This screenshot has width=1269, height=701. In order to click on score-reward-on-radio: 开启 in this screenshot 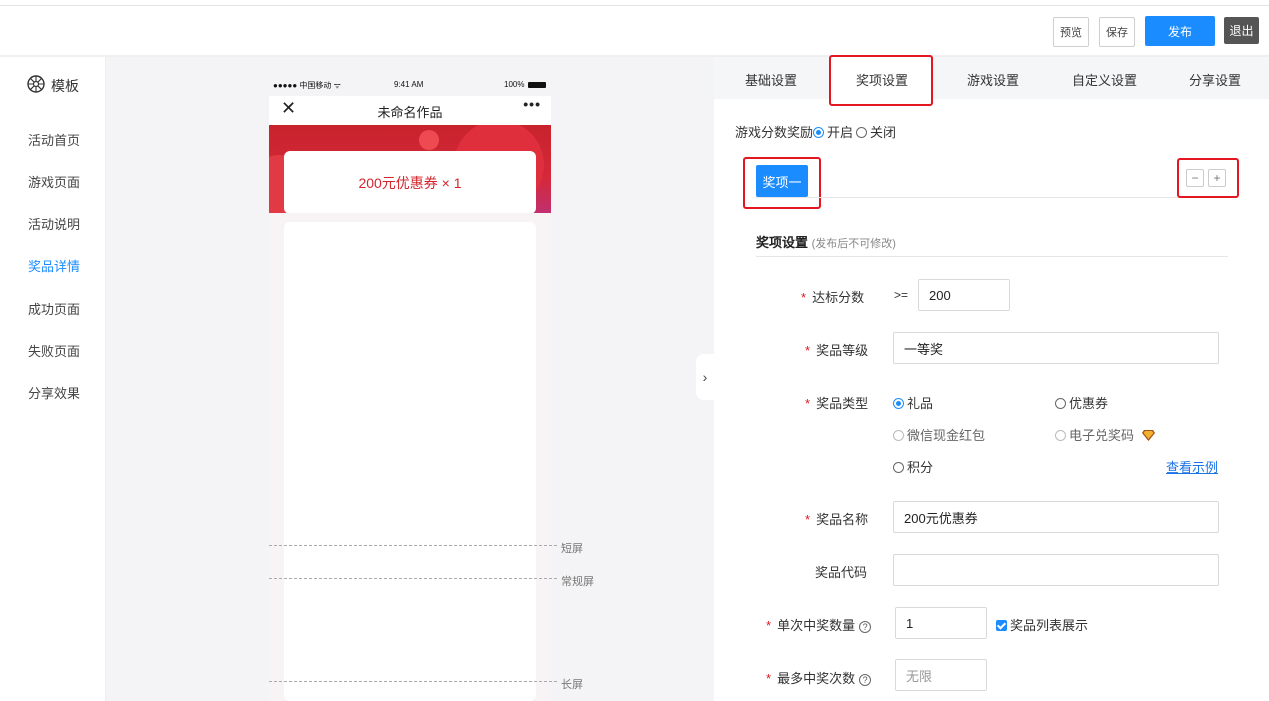, I will do `click(833, 131)`.